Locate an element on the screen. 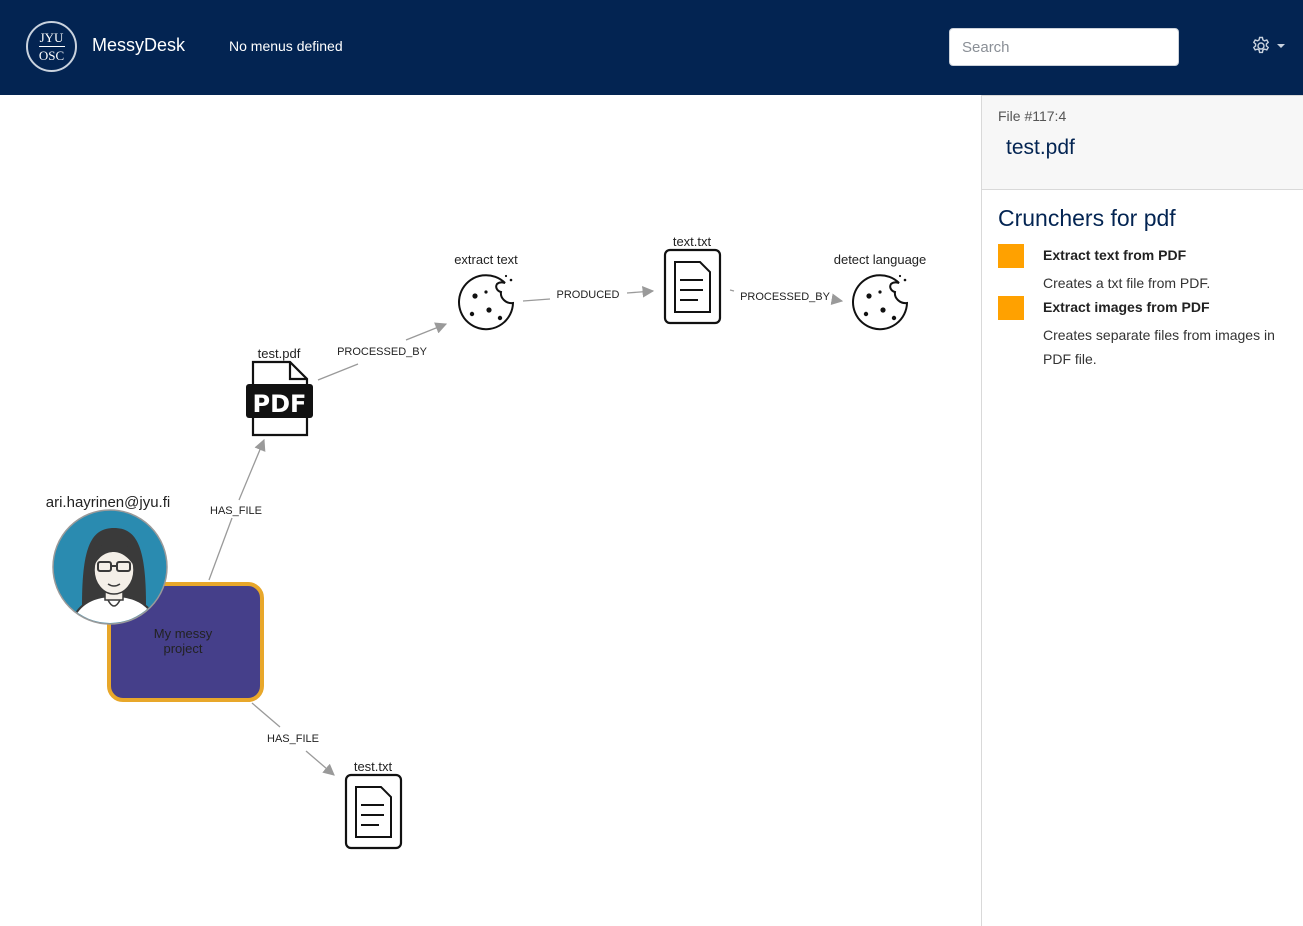 The width and height of the screenshot is (1303, 926). detect-language-label: detect language is located at coordinates (880, 259).